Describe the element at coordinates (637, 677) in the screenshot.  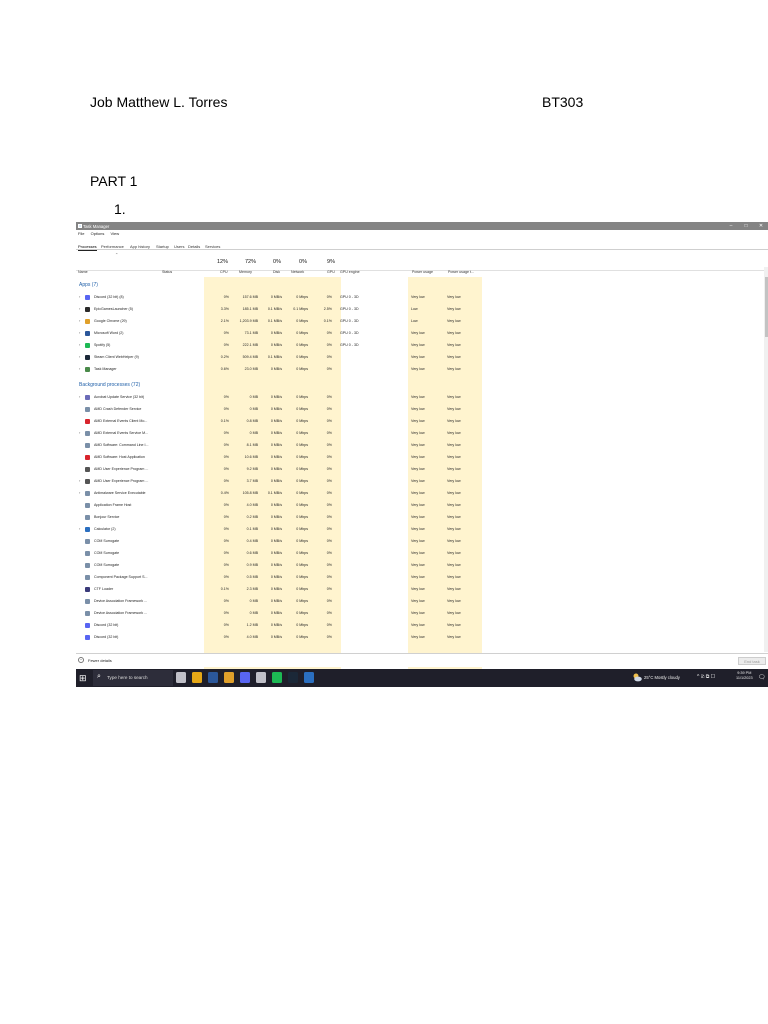
I see `weather-icon` at that location.